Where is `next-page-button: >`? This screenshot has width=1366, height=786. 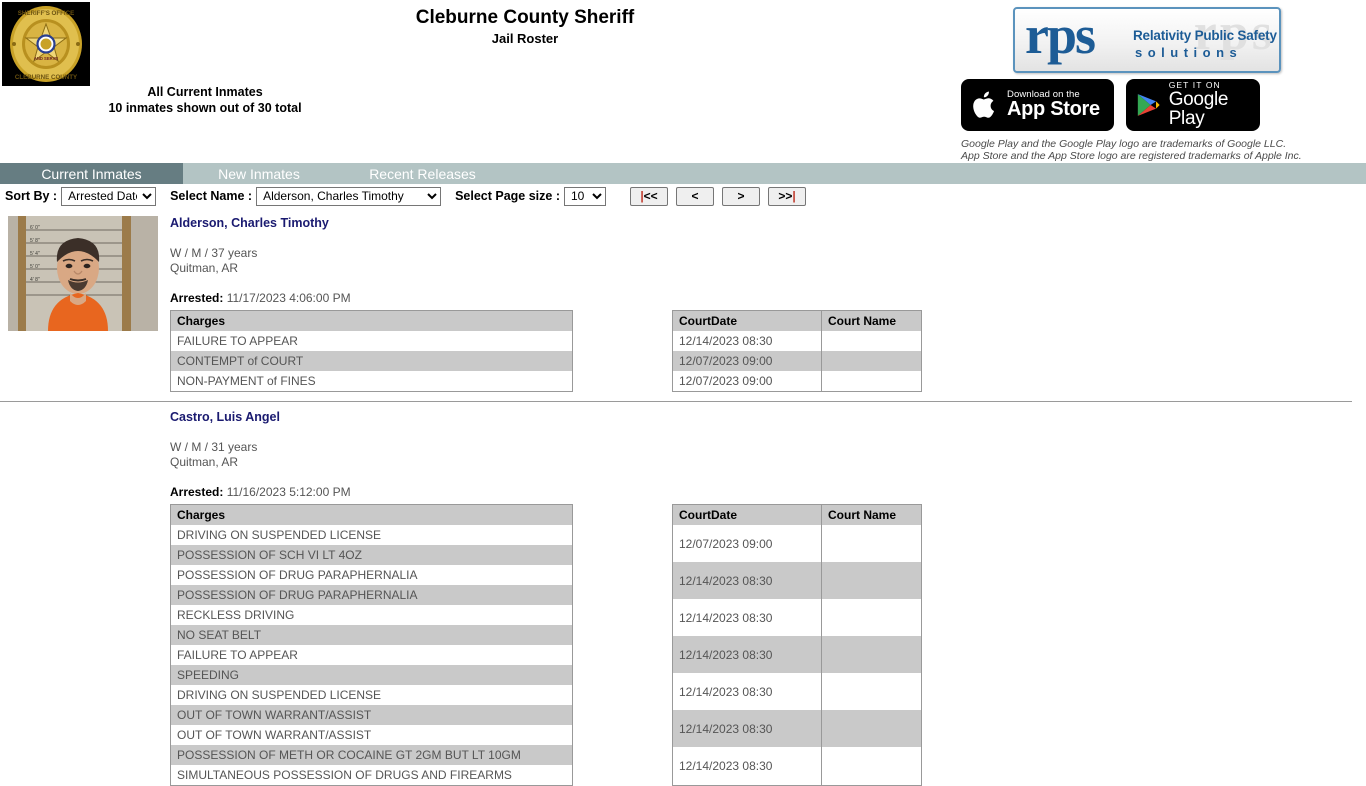
next-page-button: > is located at coordinates (741, 196).